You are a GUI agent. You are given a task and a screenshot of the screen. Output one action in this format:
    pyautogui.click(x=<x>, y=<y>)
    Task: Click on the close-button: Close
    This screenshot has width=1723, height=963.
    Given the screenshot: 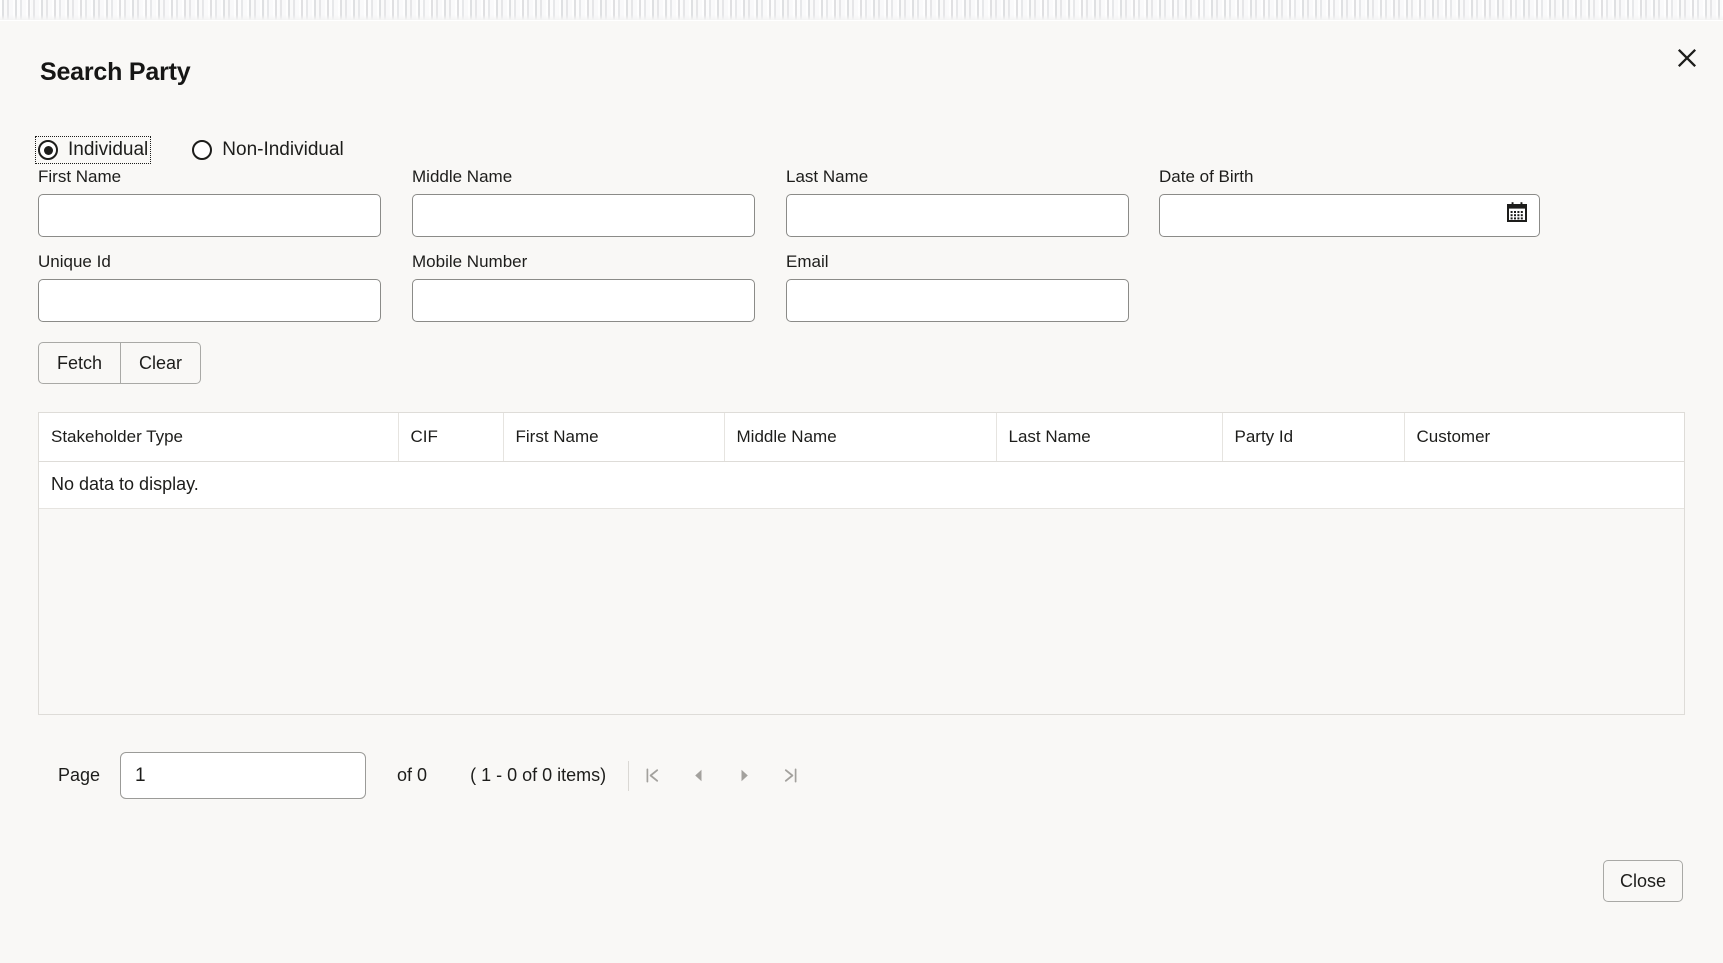 What is the action you would take?
    pyautogui.click(x=1643, y=881)
    